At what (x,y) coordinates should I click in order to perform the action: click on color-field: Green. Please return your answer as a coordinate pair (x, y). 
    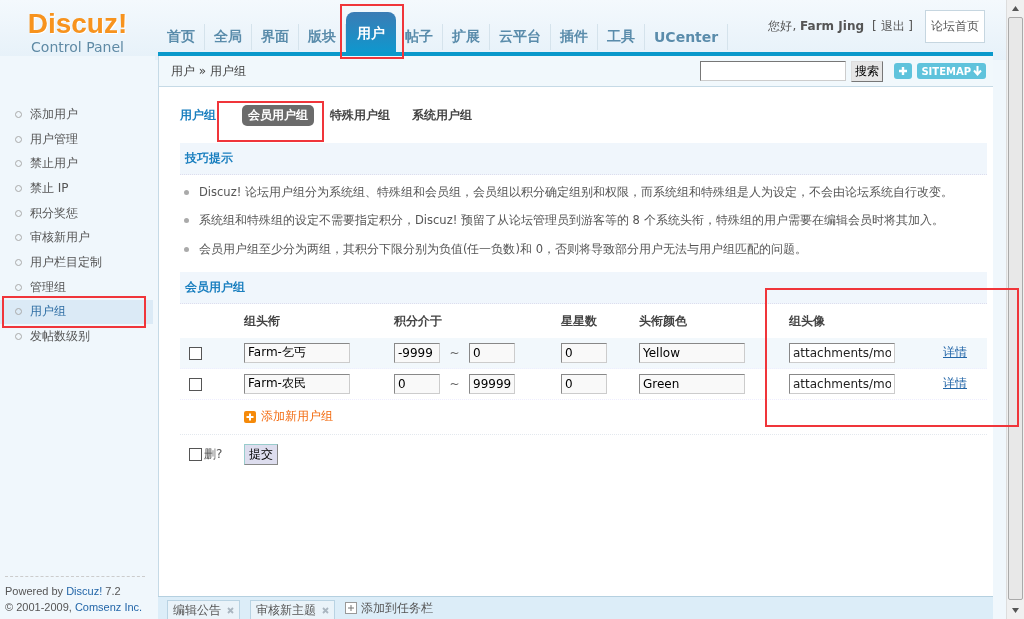
    Looking at the image, I should click on (692, 383).